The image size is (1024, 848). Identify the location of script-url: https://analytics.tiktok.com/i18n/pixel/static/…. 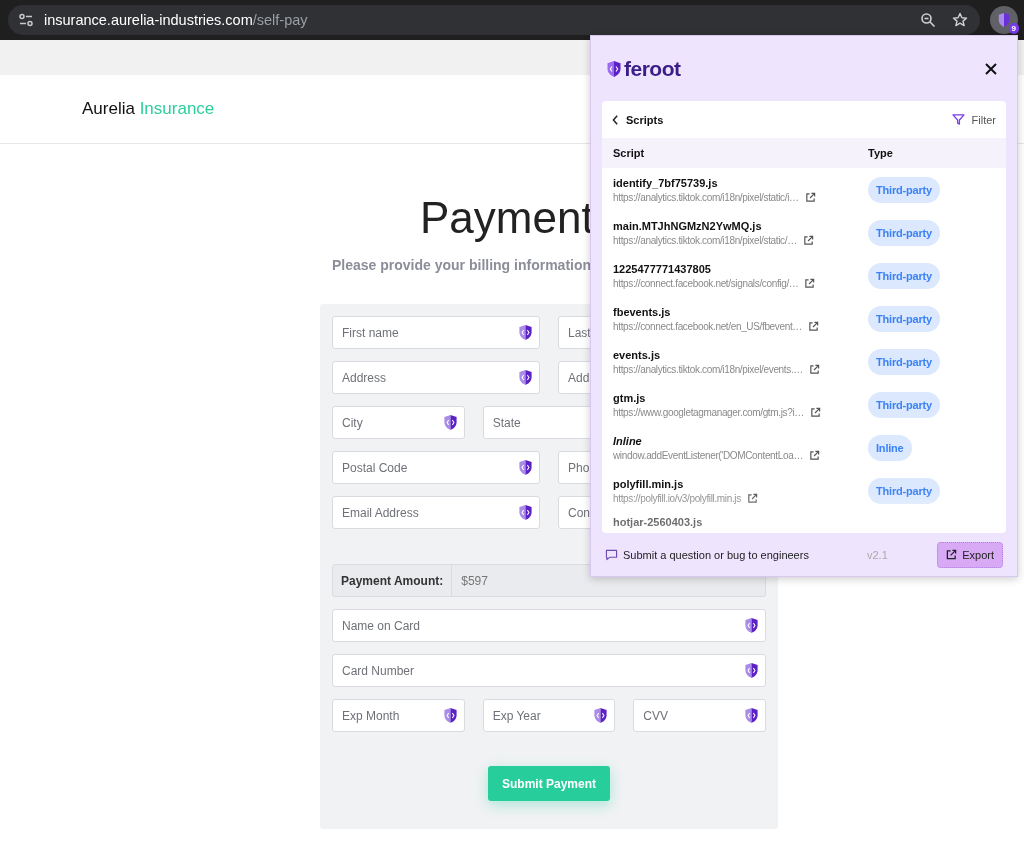
(705, 240).